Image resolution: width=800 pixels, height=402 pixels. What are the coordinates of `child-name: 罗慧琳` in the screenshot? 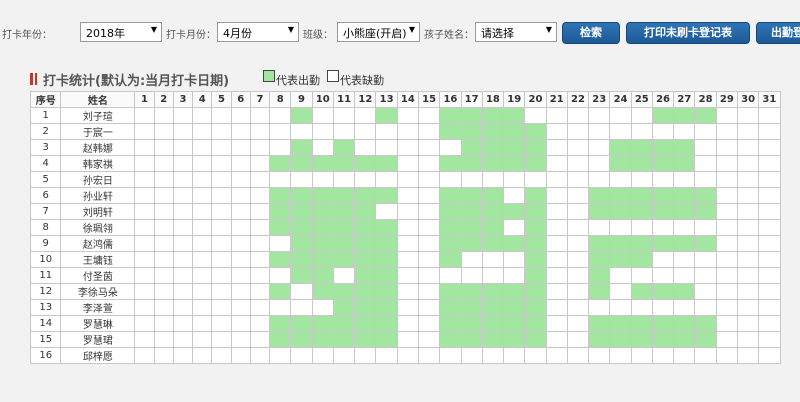 It's located at (98, 323).